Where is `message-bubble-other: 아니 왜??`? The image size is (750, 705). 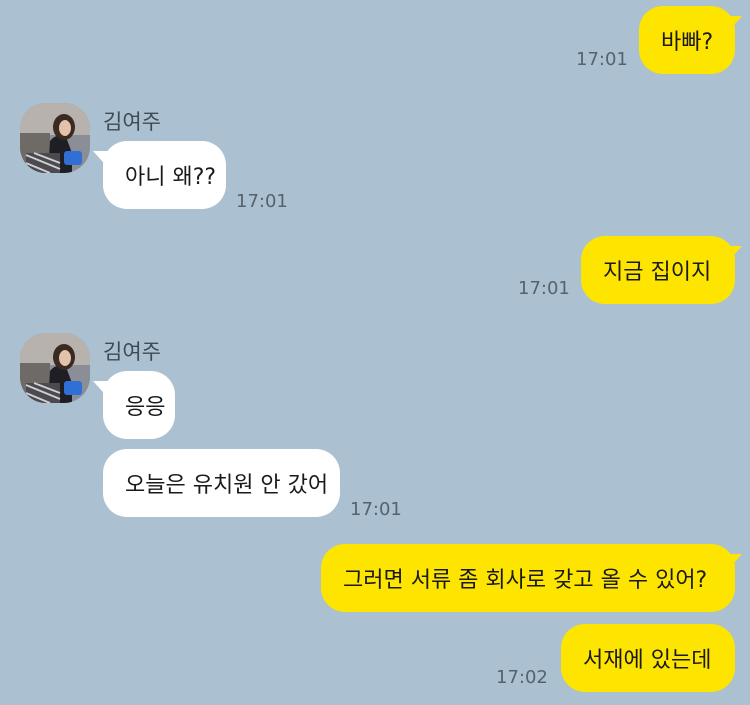
message-bubble-other: 아니 왜?? is located at coordinates (164, 175).